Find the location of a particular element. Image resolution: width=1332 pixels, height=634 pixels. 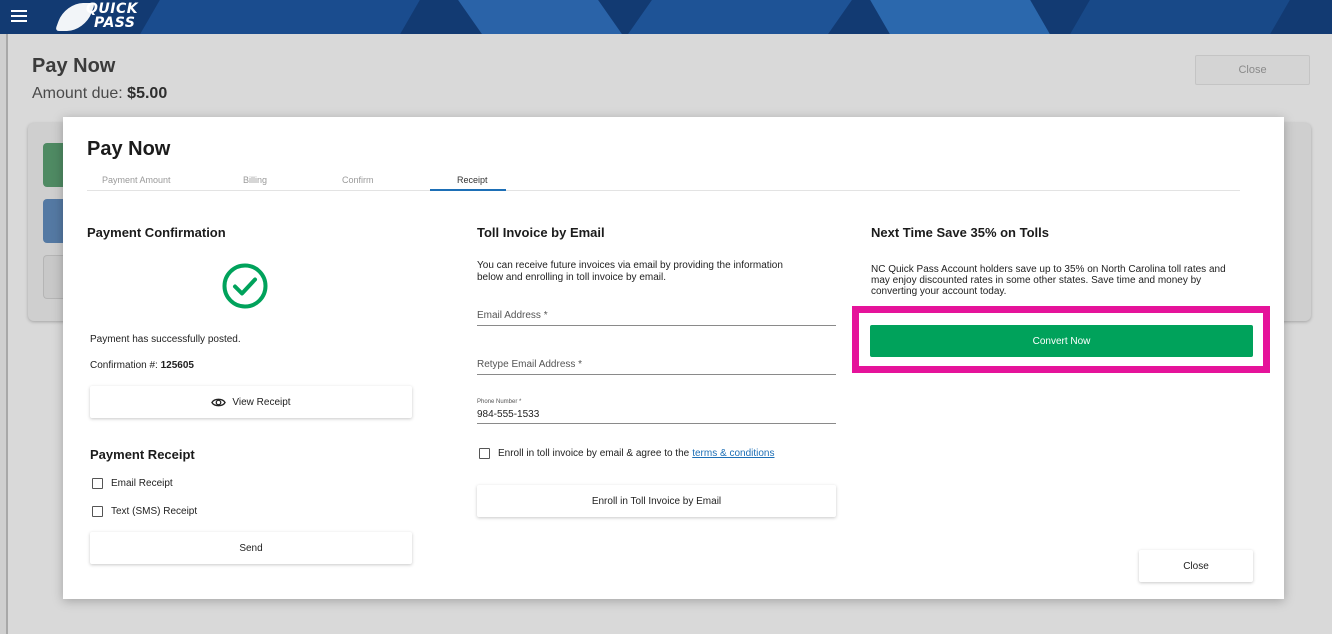

amount-due: Amount due: $5.00 is located at coordinates (99, 94).